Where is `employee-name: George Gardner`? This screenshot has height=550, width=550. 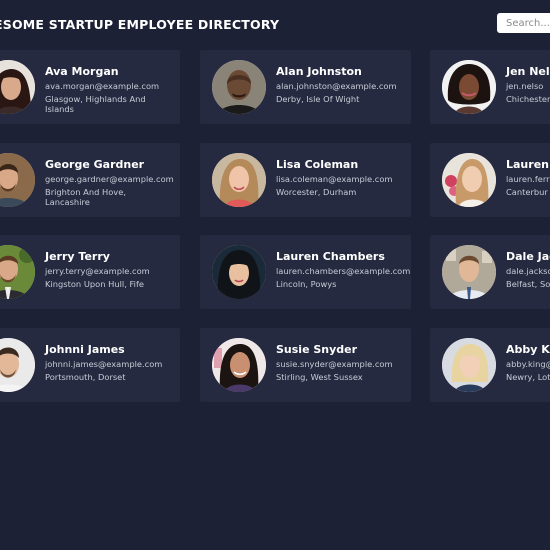
employee-name: George Gardner is located at coordinates (95, 164).